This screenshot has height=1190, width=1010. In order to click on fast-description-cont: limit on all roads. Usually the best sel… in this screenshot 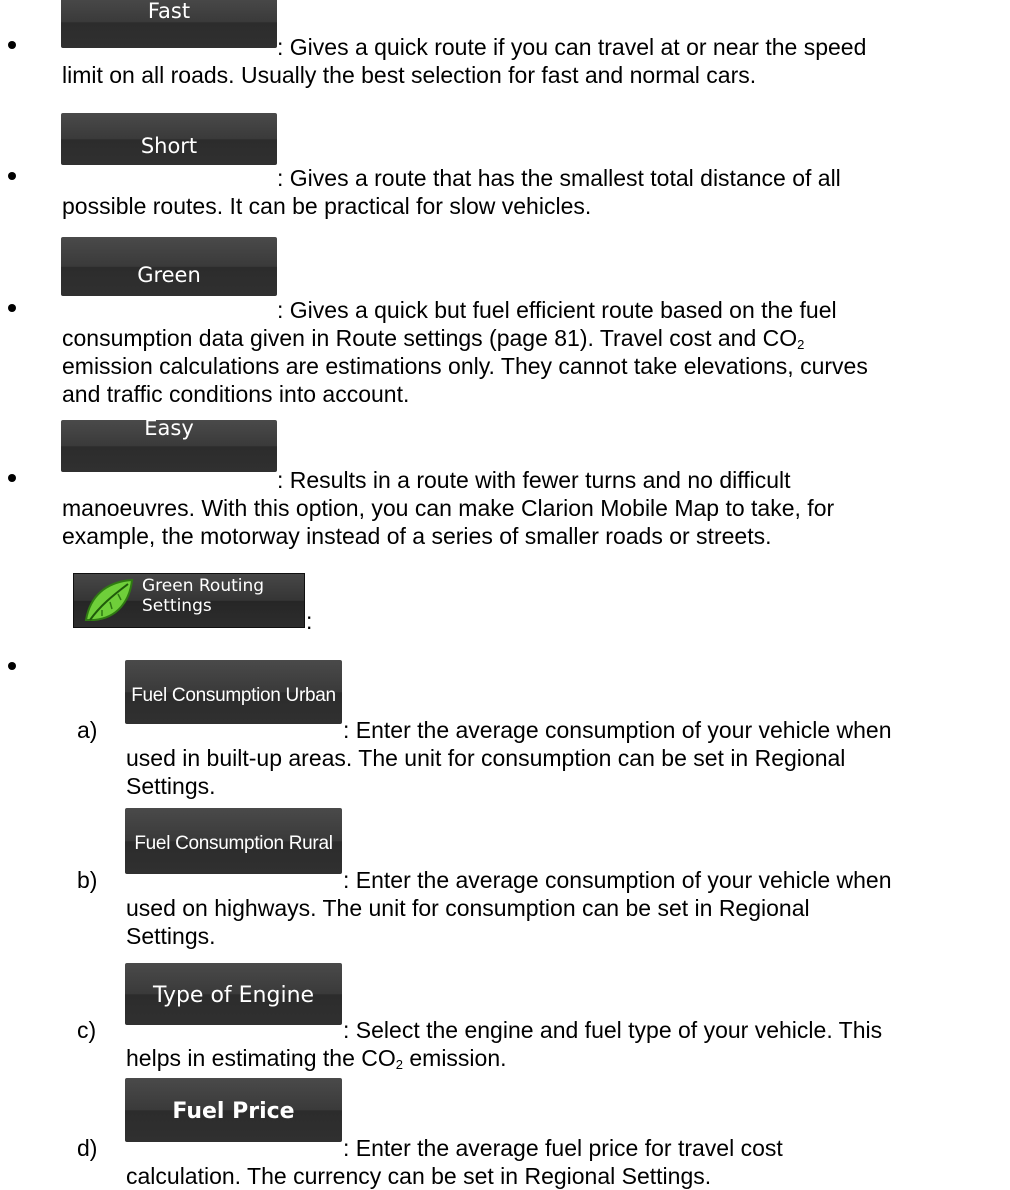, I will do `click(409, 75)`.